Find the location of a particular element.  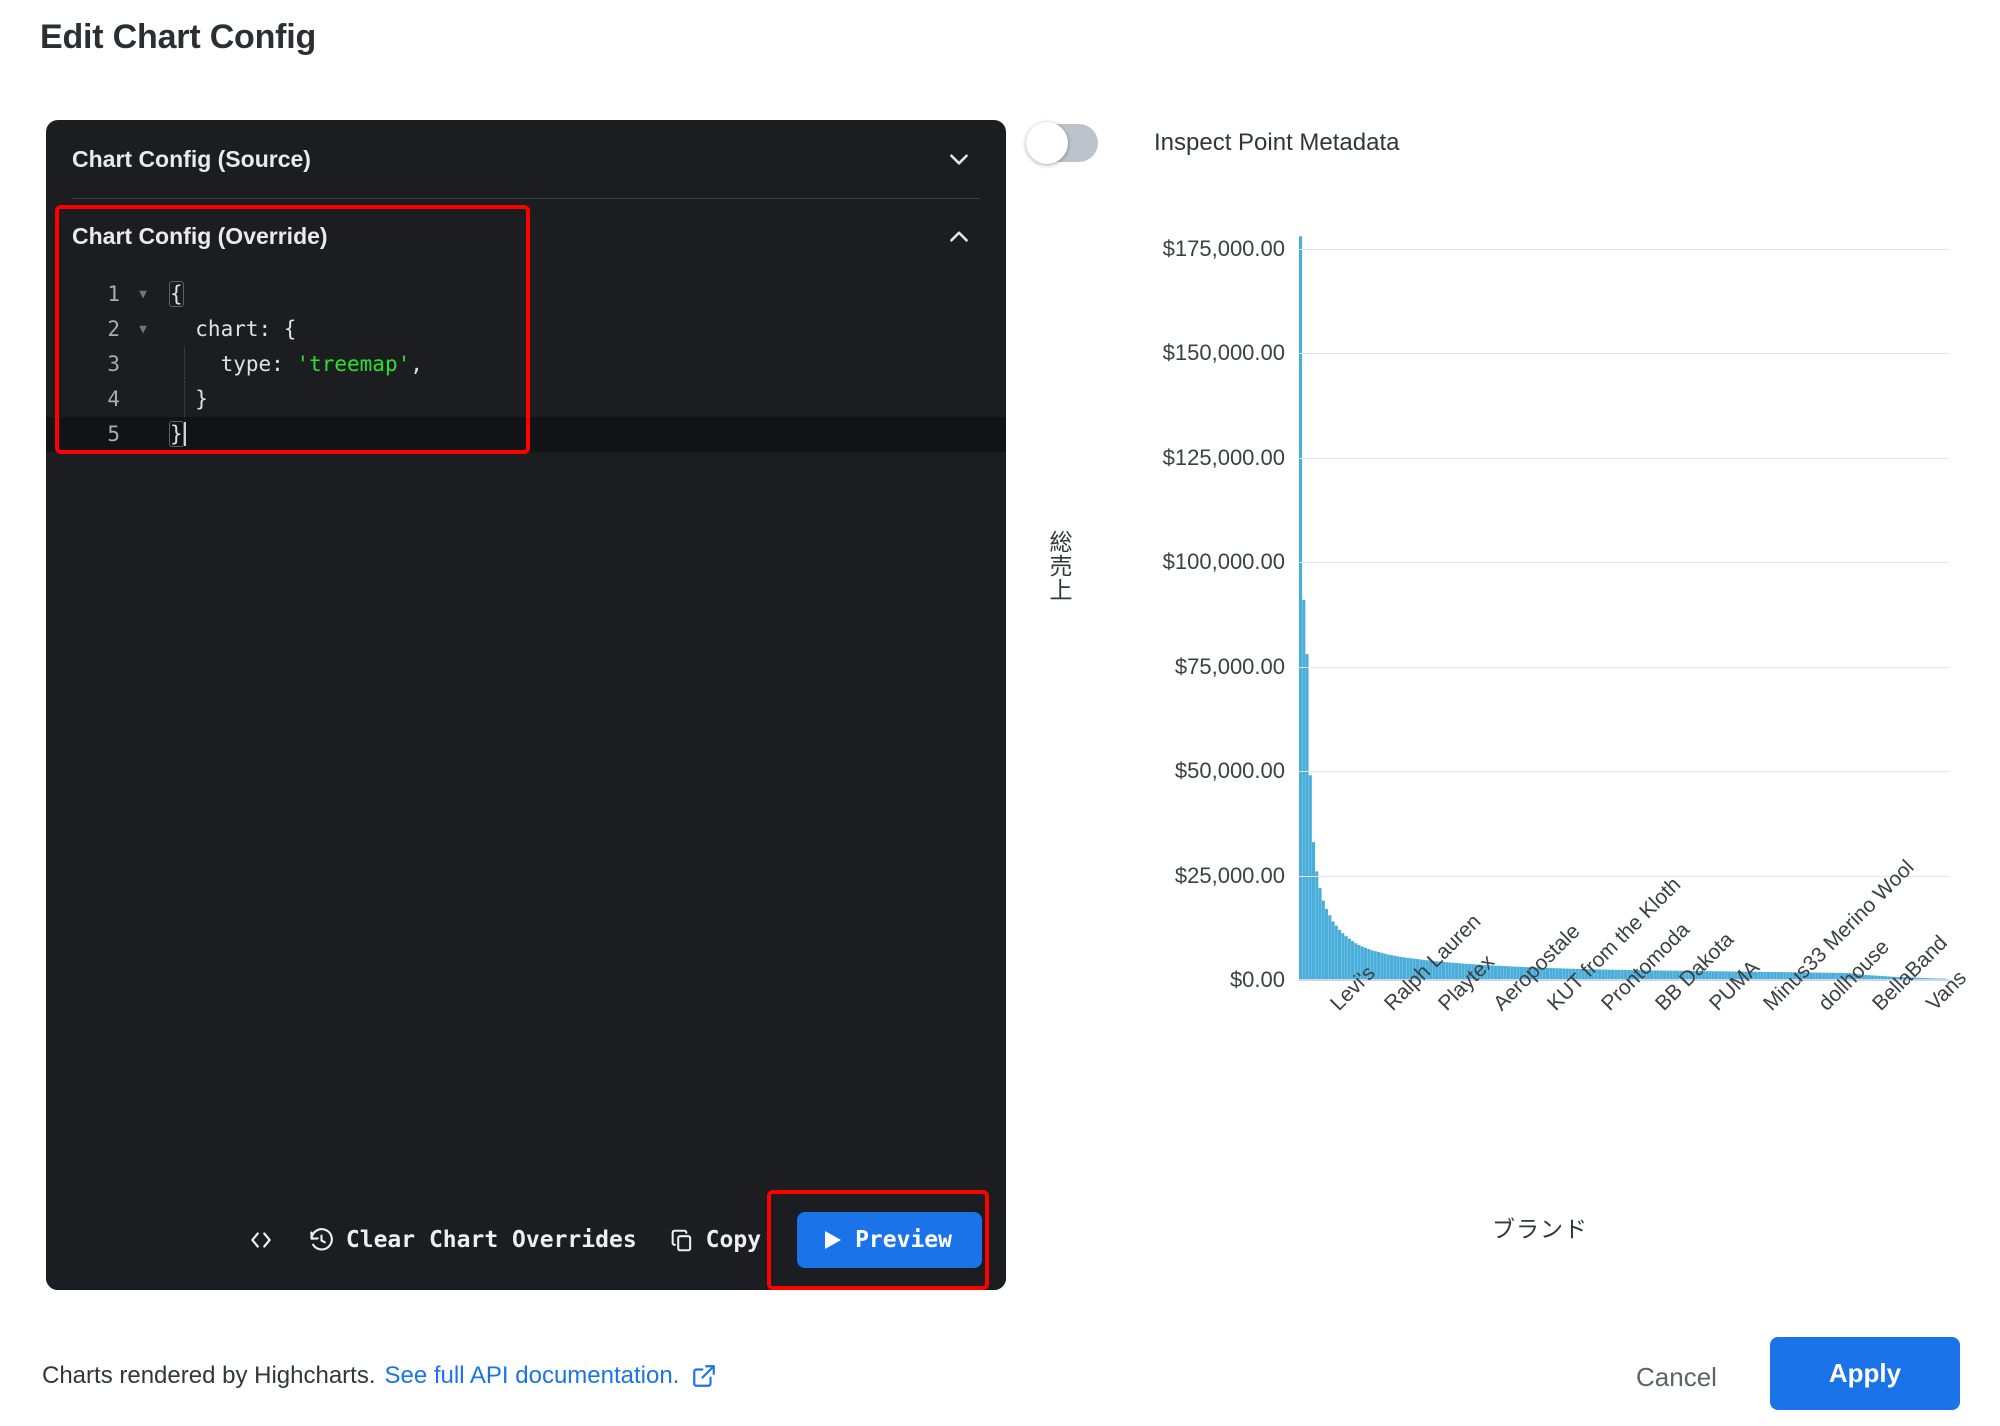

code-text: chart: { is located at coordinates (233, 329).